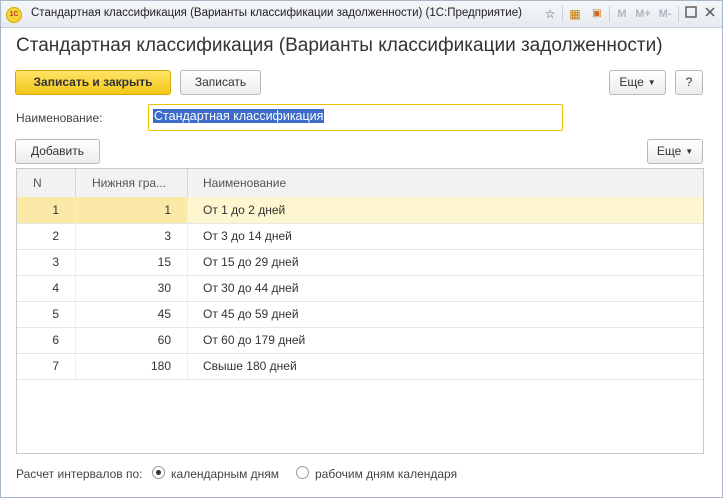 The image size is (723, 498). I want to click on cell-n: 1, so click(46, 210).